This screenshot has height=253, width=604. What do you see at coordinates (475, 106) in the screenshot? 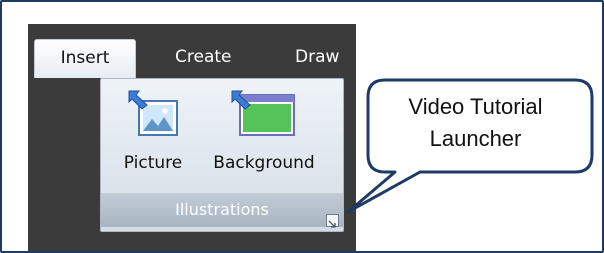
I see `callout-line-1: Video Tutorial` at bounding box center [475, 106].